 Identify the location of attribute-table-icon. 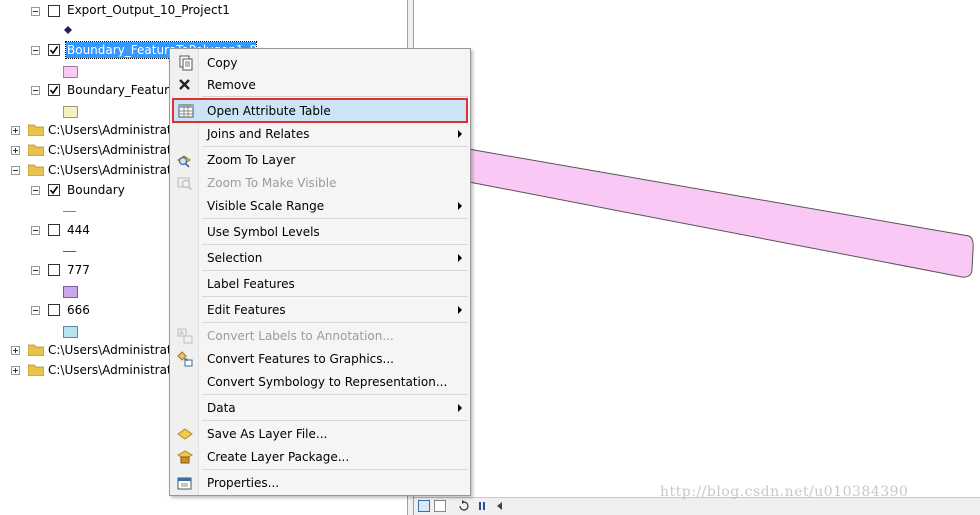
(186, 111).